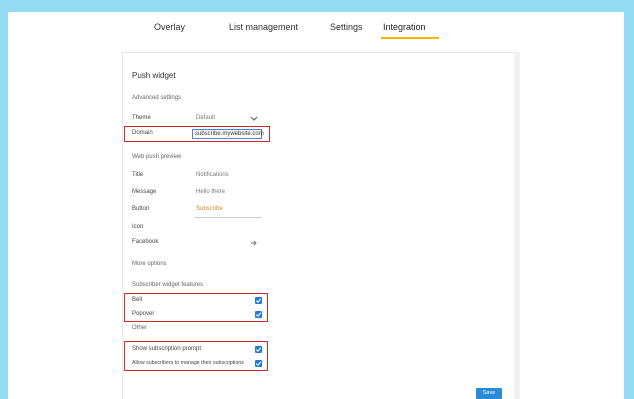 Image resolution: width=634 pixels, height=399 pixels. Describe the element at coordinates (167, 349) in the screenshot. I see `subscription-prompt-label: Show subscription prompt` at that location.